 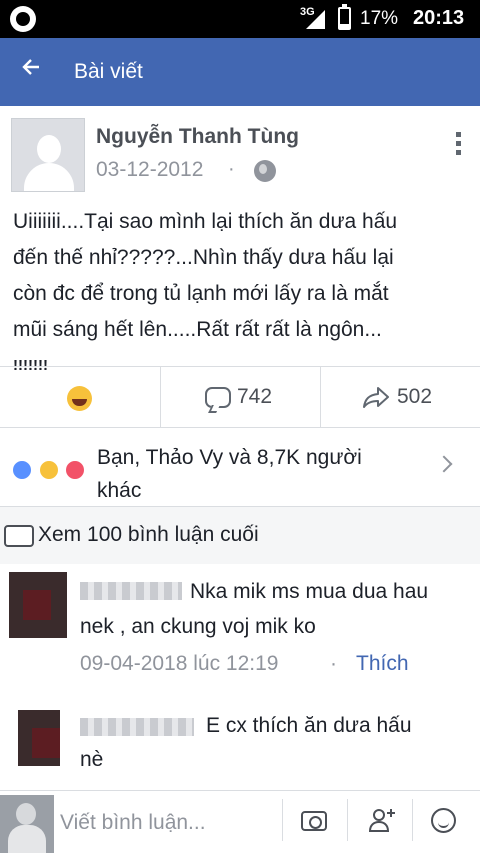 I want to click on battery-percent: 17%, so click(x=379, y=18).